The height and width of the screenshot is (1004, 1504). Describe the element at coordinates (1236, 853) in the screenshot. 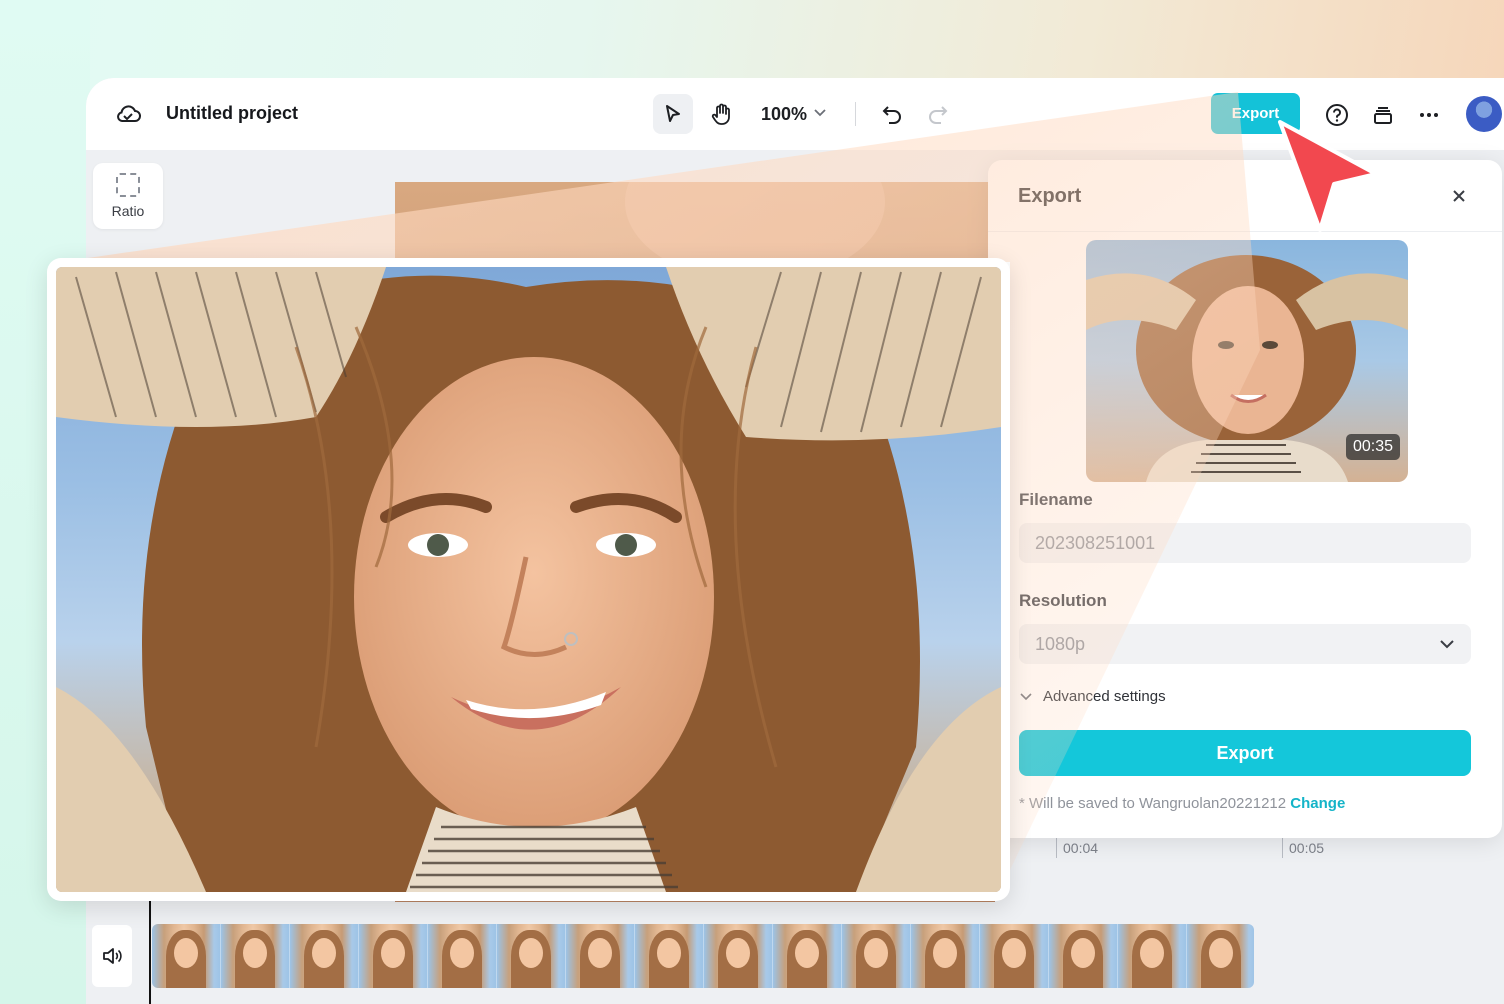

I see `timeline-ruler: 00:04 00:05` at that location.